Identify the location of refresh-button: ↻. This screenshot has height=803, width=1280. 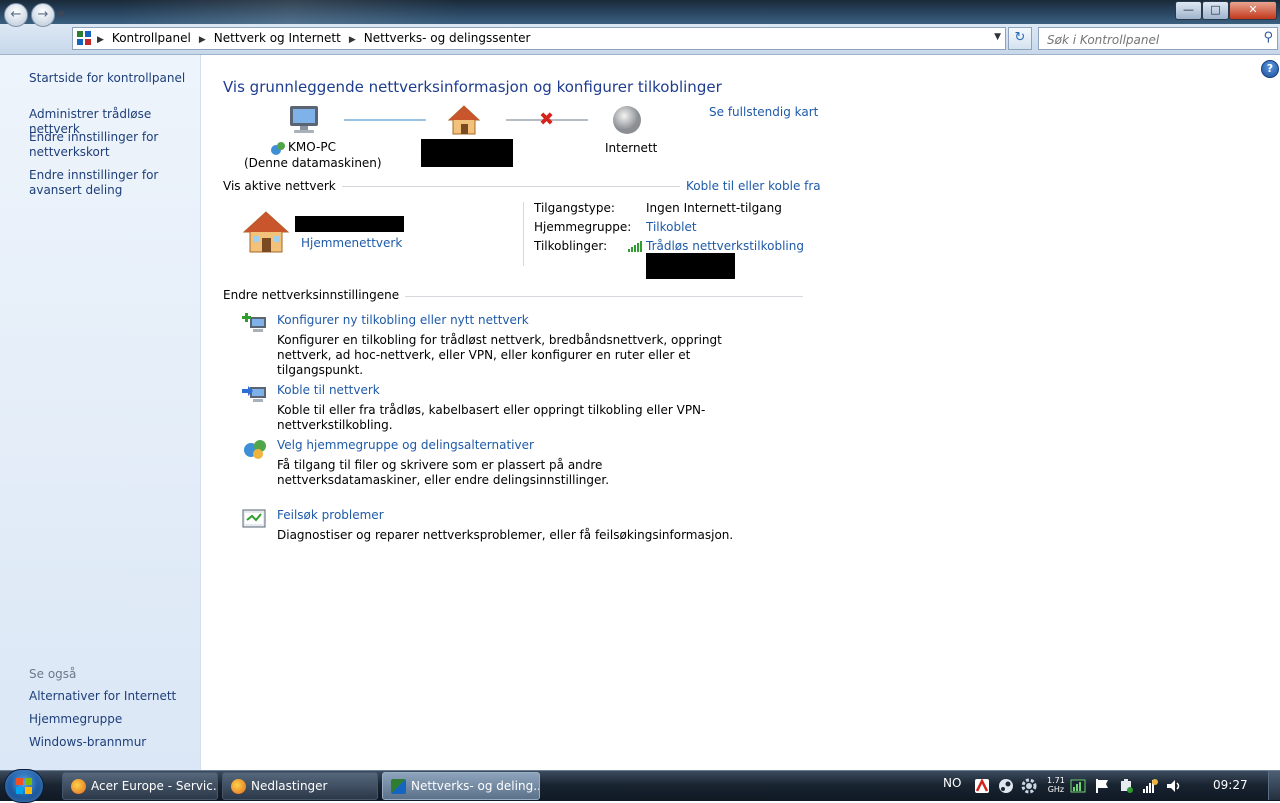
(1020, 38).